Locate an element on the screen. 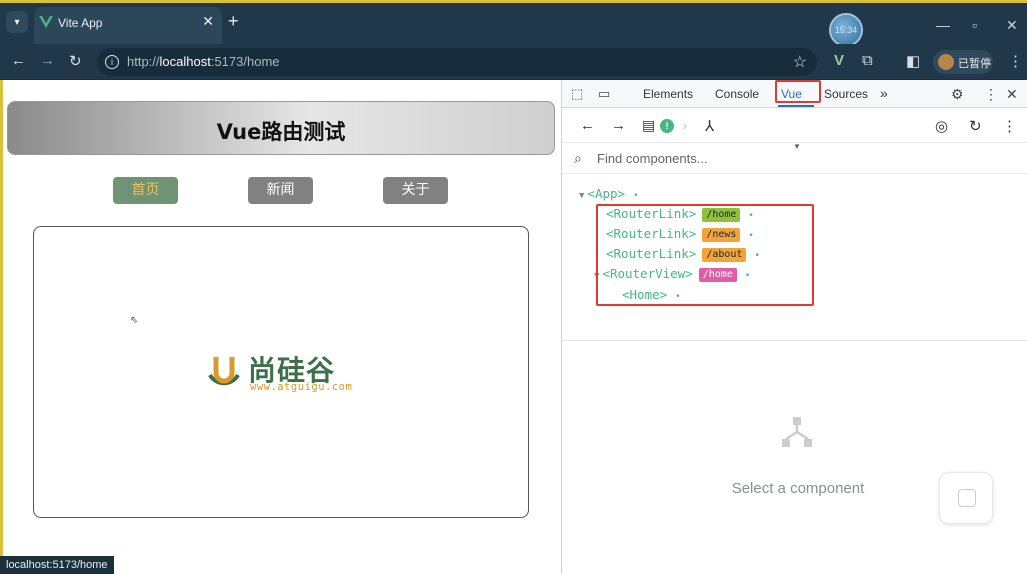  tab-search-chevron-icon: ▾ is located at coordinates (17, 22).